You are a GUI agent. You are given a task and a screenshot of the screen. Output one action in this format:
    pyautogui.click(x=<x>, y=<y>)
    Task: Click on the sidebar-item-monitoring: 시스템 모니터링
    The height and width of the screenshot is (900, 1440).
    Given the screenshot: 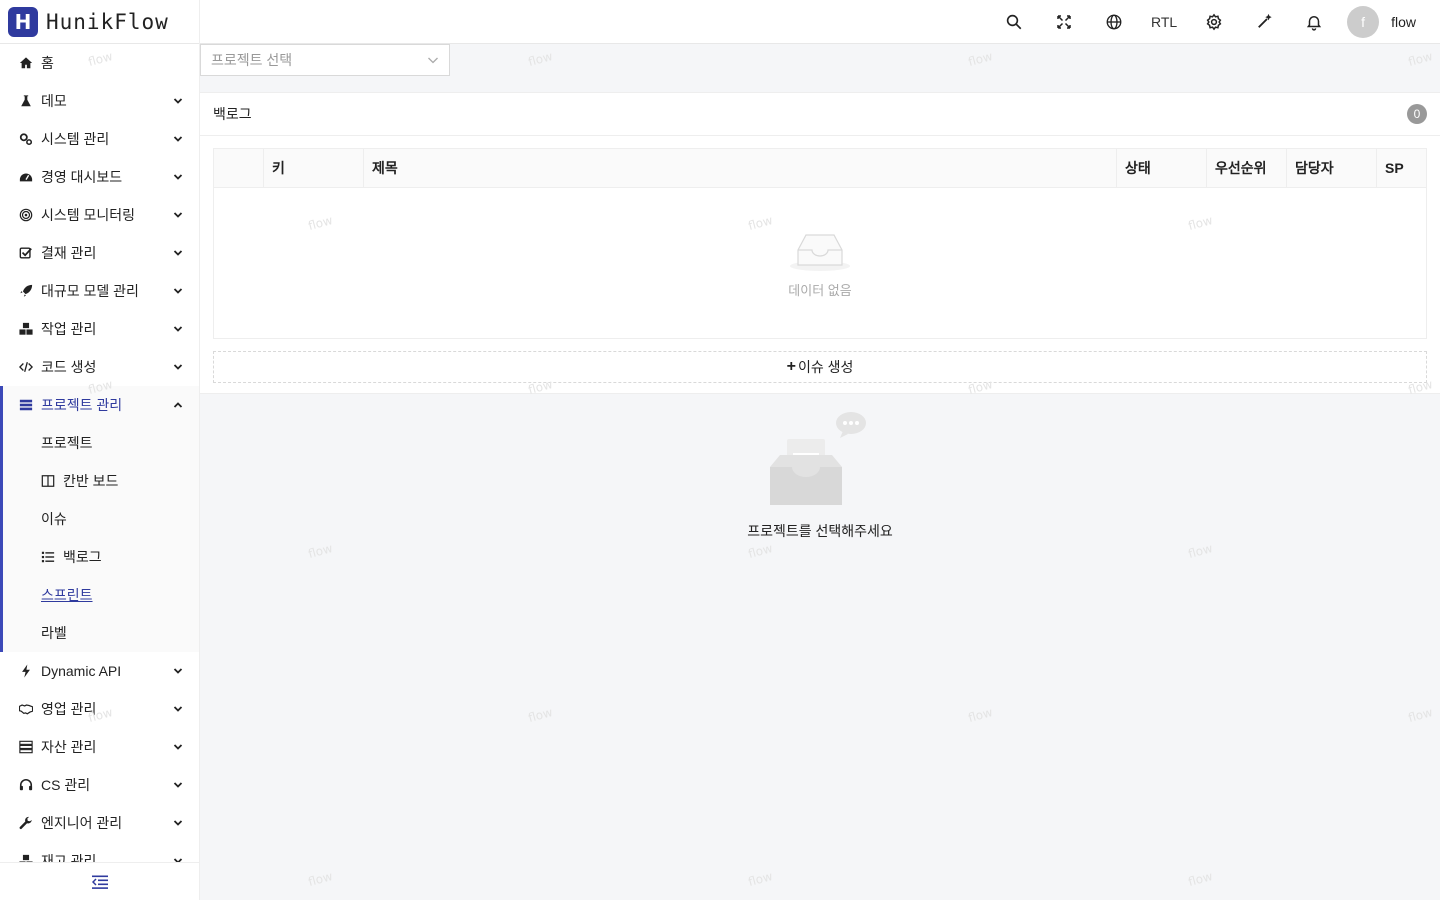 What is the action you would take?
    pyautogui.click(x=99, y=215)
    